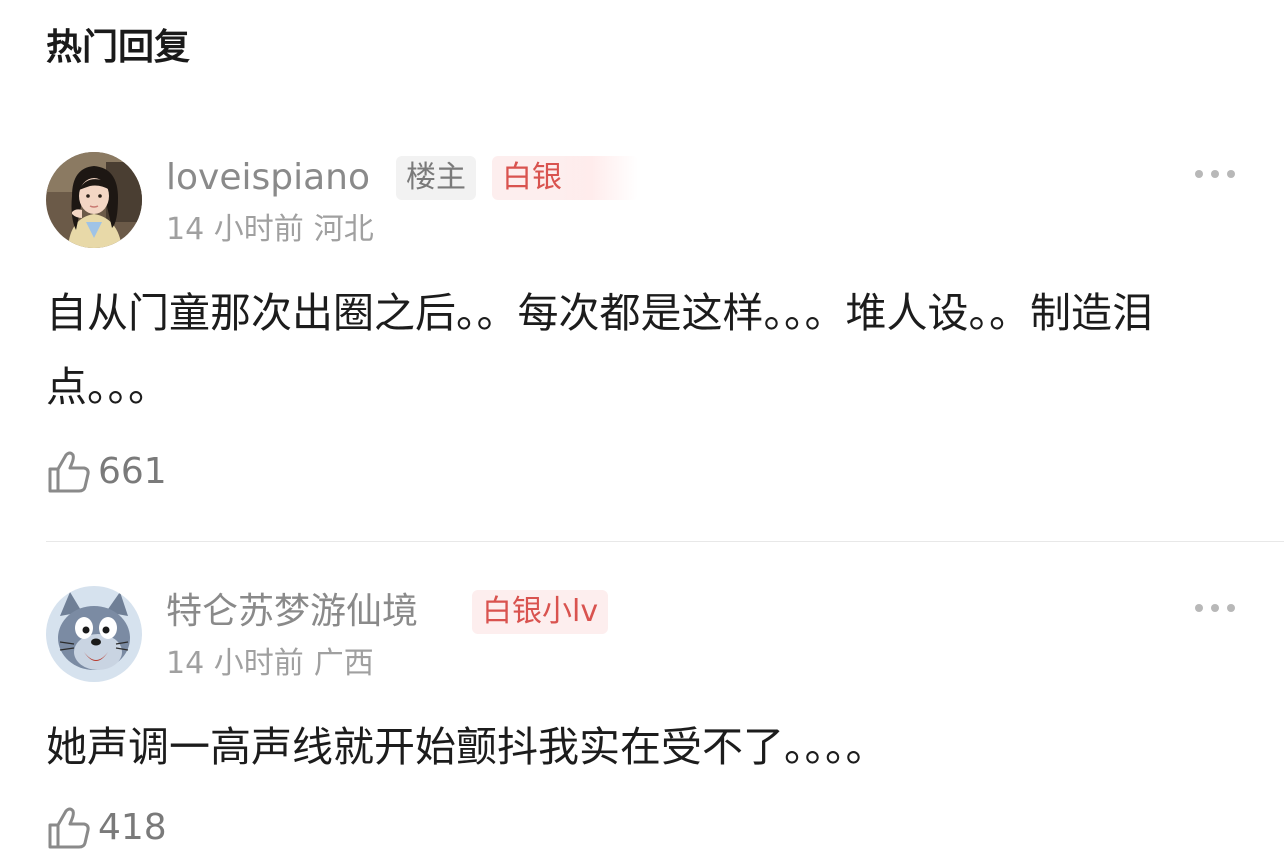  Describe the element at coordinates (132, 471) in the screenshot. I see `like-count: 661` at that location.